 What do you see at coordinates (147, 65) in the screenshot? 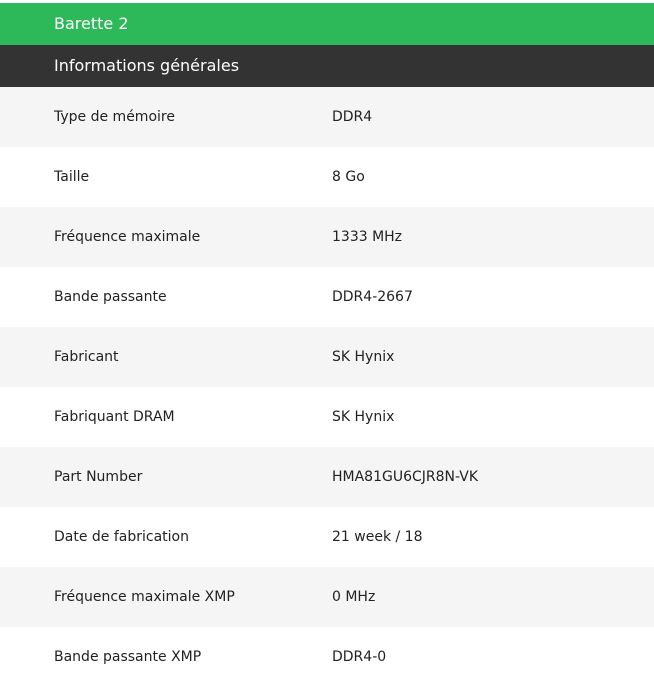
I see `subsection-title: Informations générales` at bounding box center [147, 65].